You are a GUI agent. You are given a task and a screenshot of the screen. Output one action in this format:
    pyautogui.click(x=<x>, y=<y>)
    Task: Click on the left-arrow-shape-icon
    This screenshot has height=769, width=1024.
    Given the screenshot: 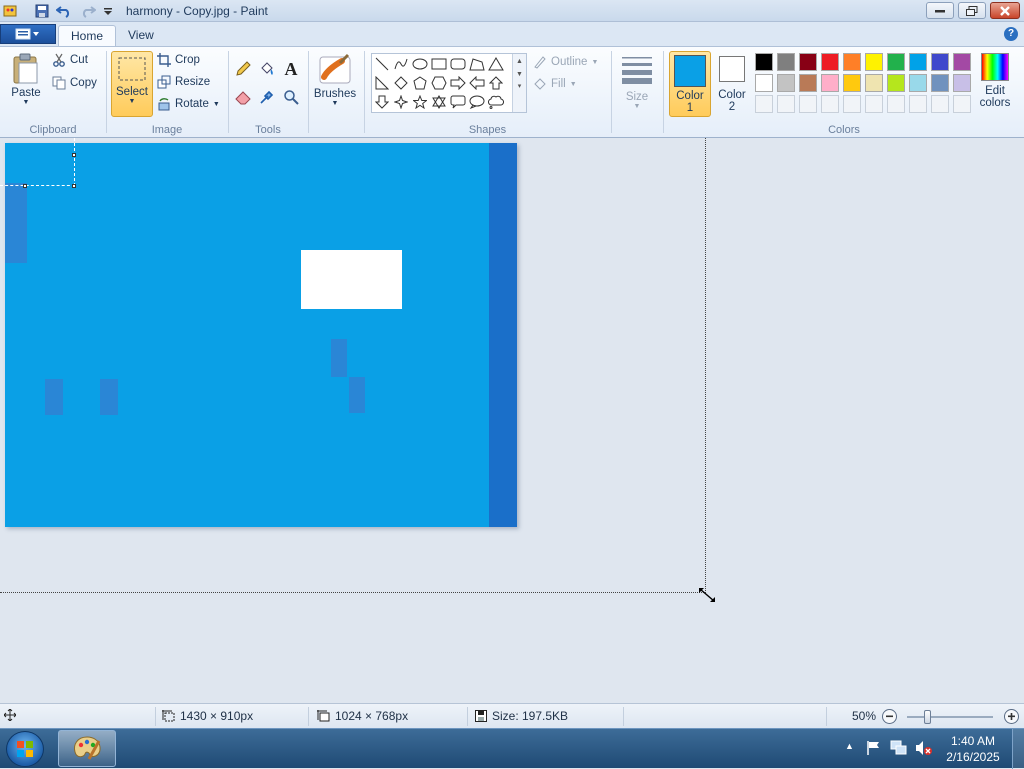 What is the action you would take?
    pyautogui.click(x=477, y=83)
    